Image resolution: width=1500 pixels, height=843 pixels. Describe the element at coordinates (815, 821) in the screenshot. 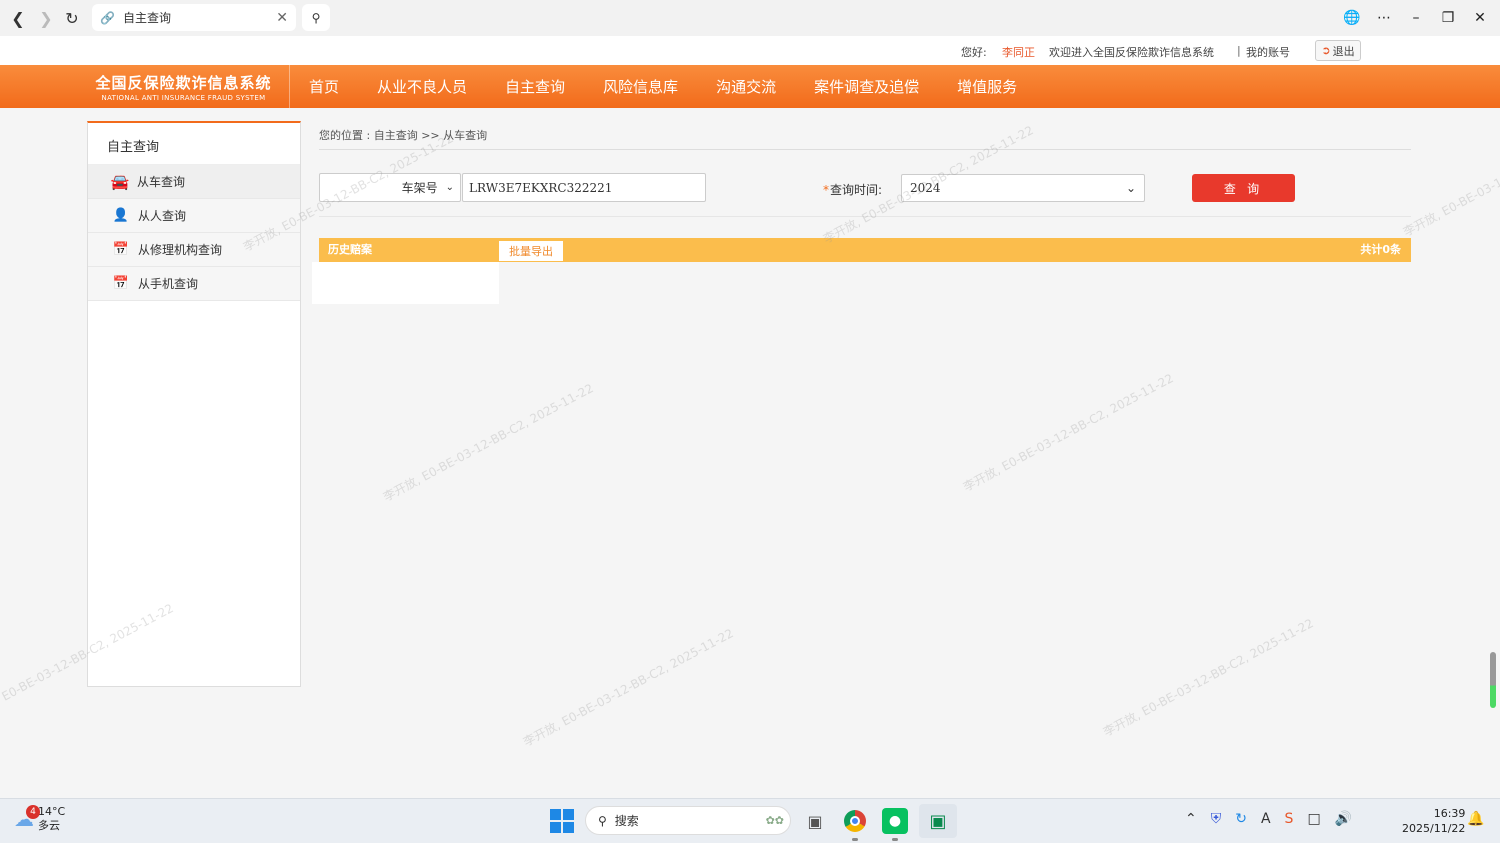

I see `file-explorer-icon: ▣` at that location.